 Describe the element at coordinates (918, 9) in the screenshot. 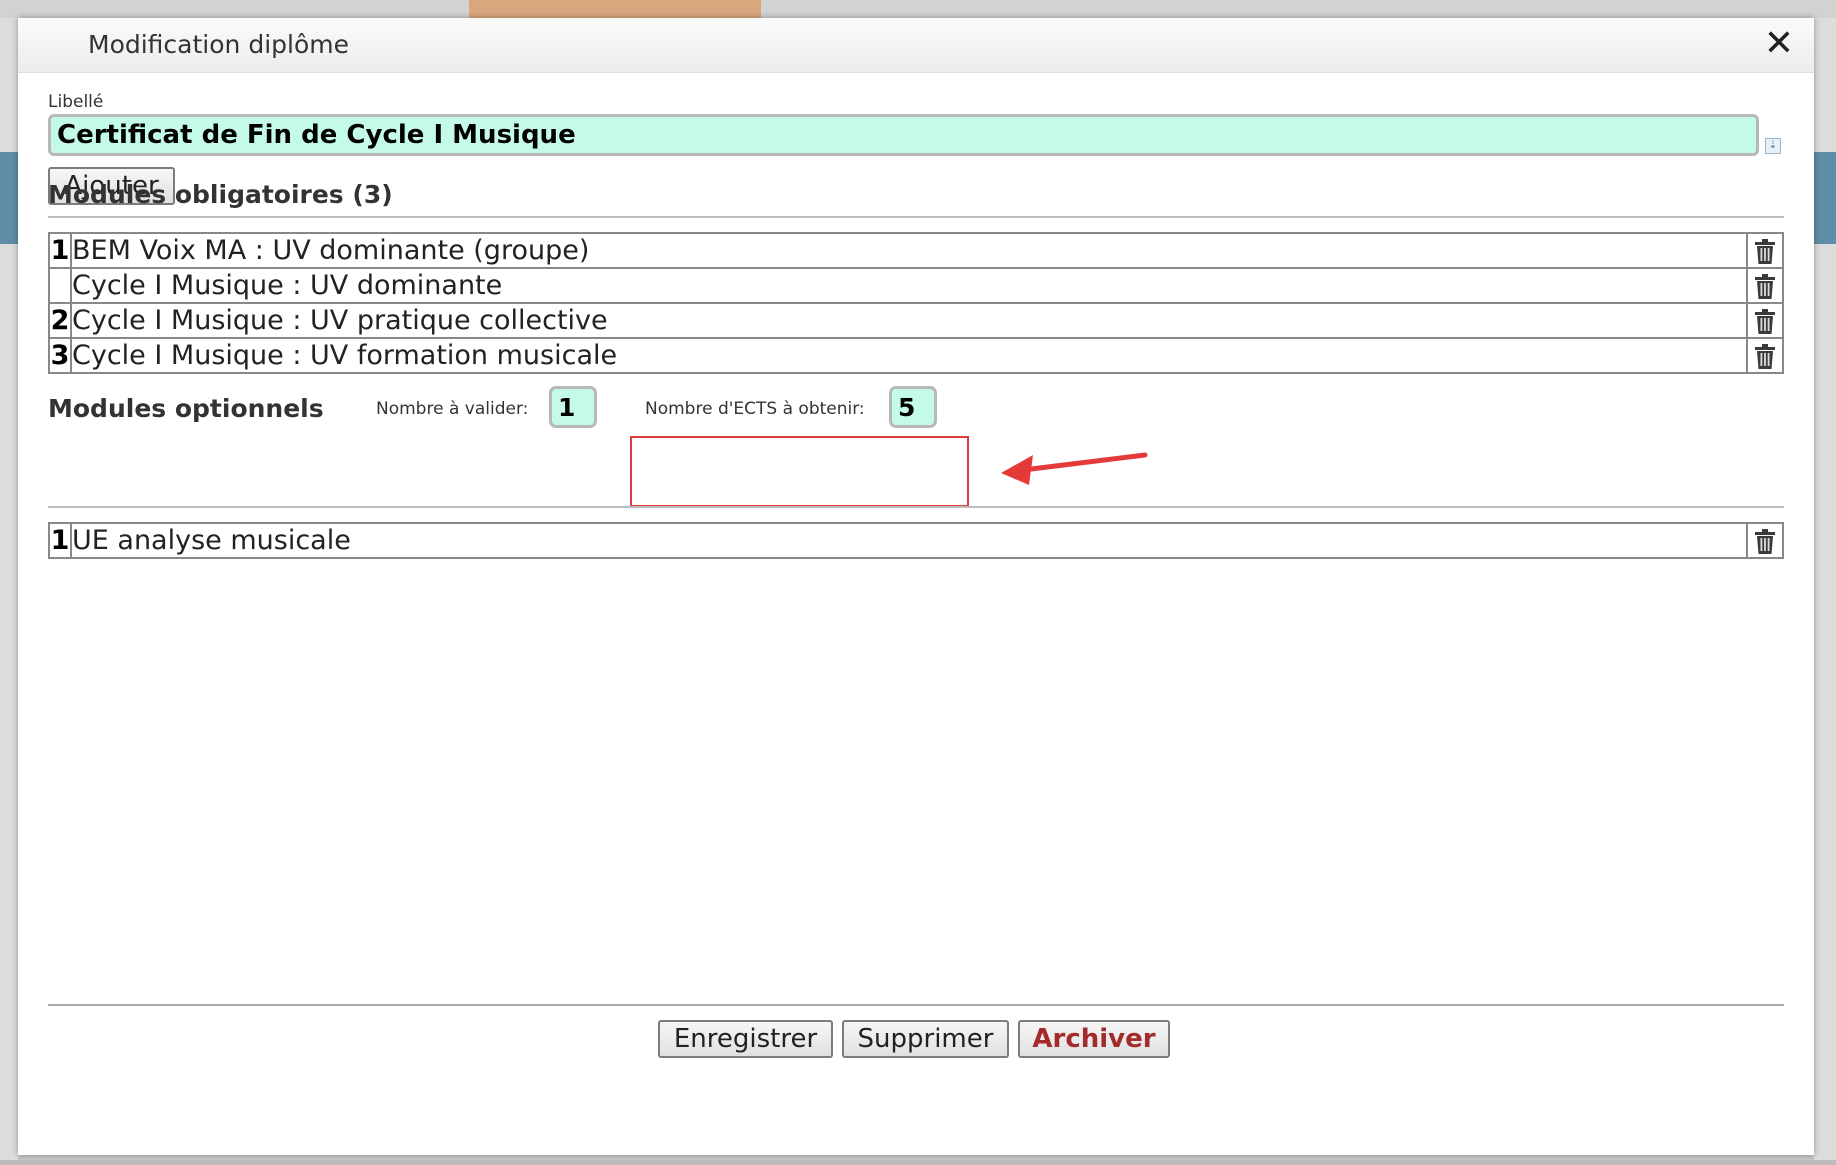

I see `background-topbar` at that location.